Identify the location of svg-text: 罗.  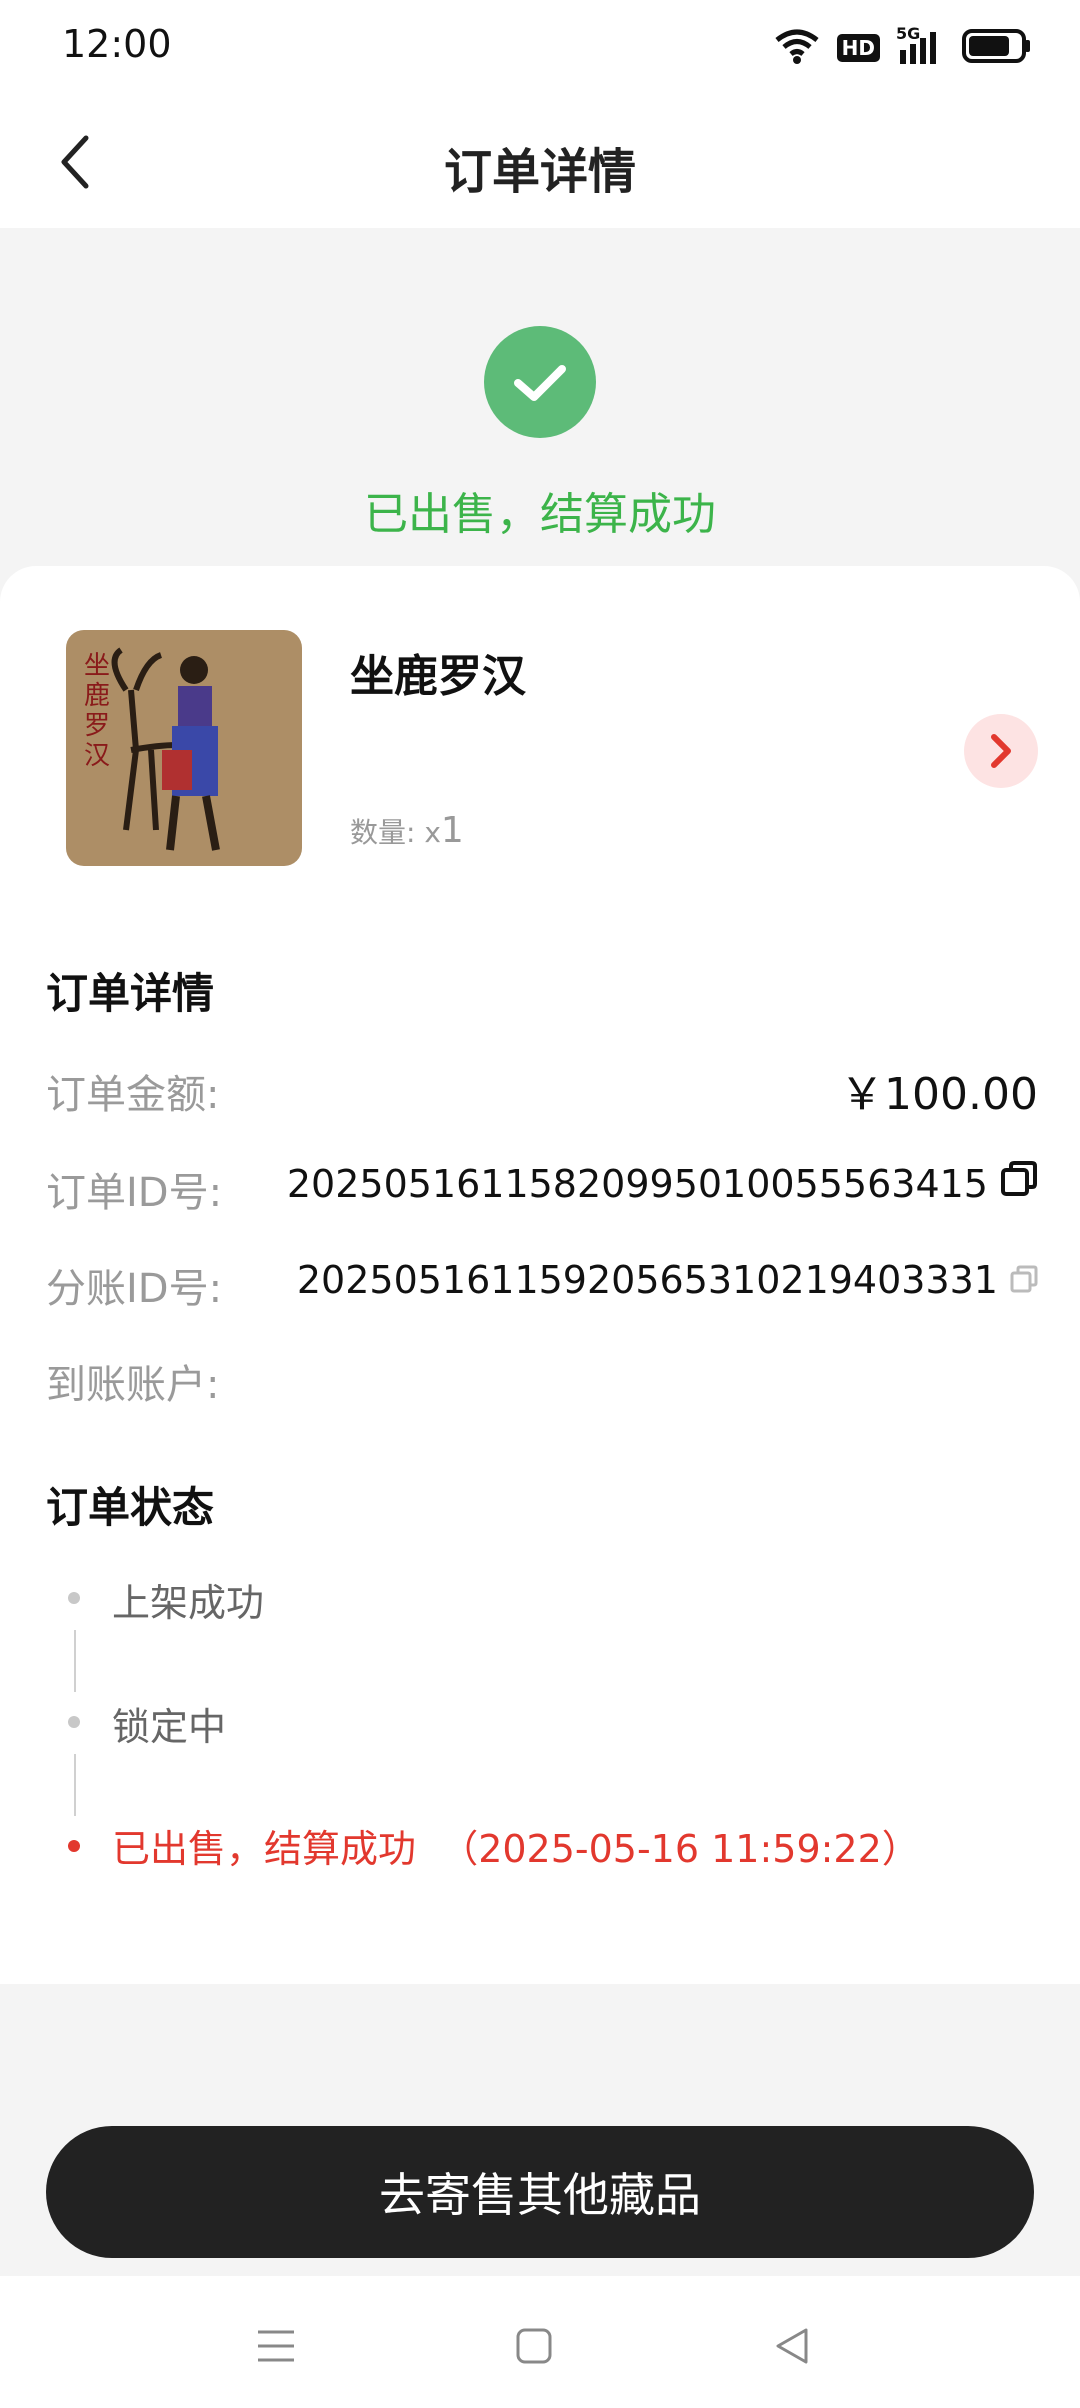
(97, 726).